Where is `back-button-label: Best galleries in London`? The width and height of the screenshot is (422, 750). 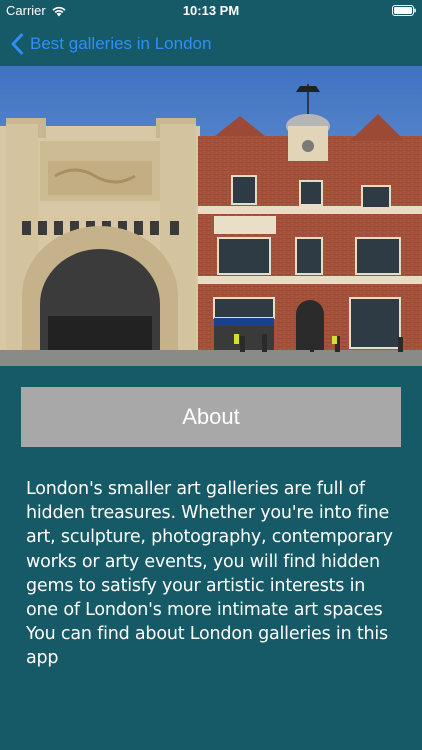
back-button-label: Best galleries in London is located at coordinates (121, 43).